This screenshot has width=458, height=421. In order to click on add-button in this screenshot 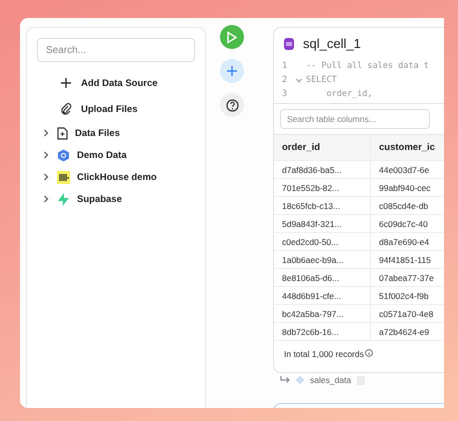, I will do `click(232, 71)`.